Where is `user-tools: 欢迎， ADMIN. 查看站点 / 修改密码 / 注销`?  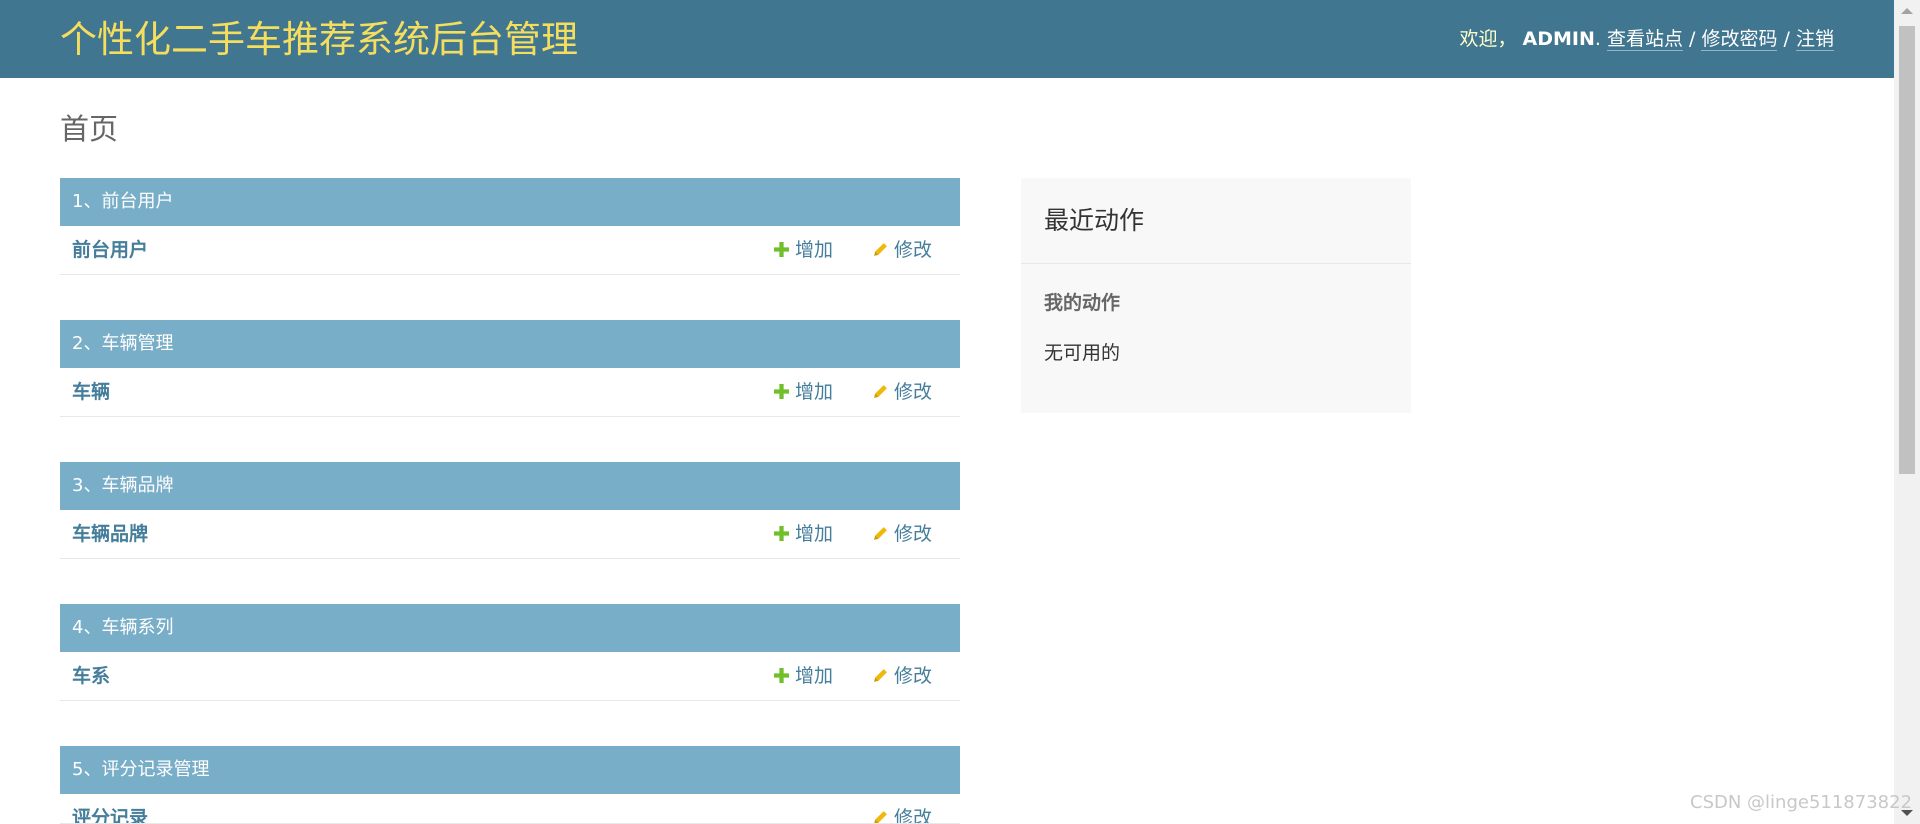
user-tools: 欢迎， ADMIN. 查看站点 / 修改密码 / 注销 is located at coordinates (1646, 39).